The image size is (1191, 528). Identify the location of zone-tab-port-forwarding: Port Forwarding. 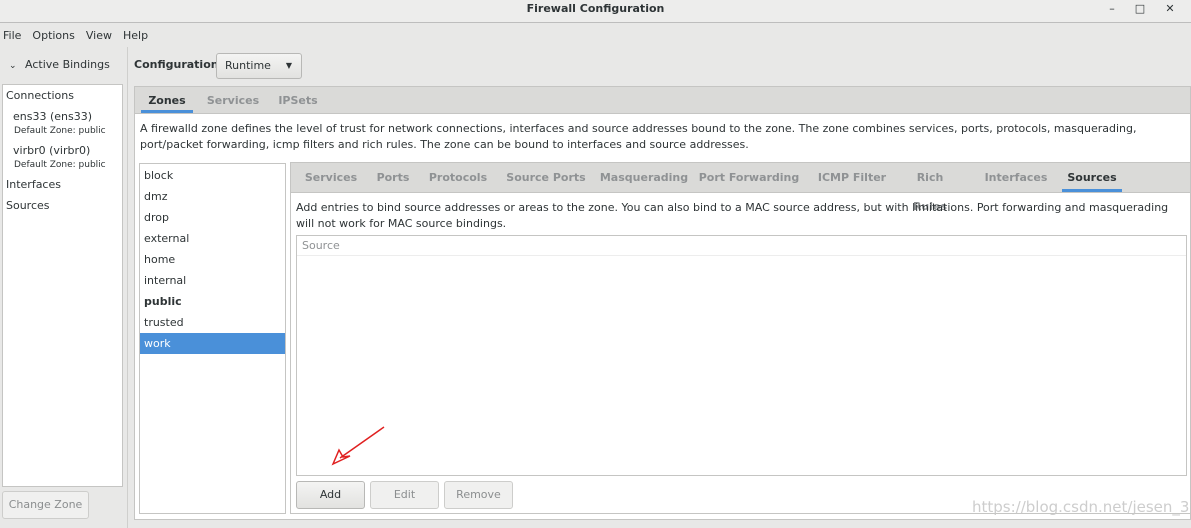
(749, 177).